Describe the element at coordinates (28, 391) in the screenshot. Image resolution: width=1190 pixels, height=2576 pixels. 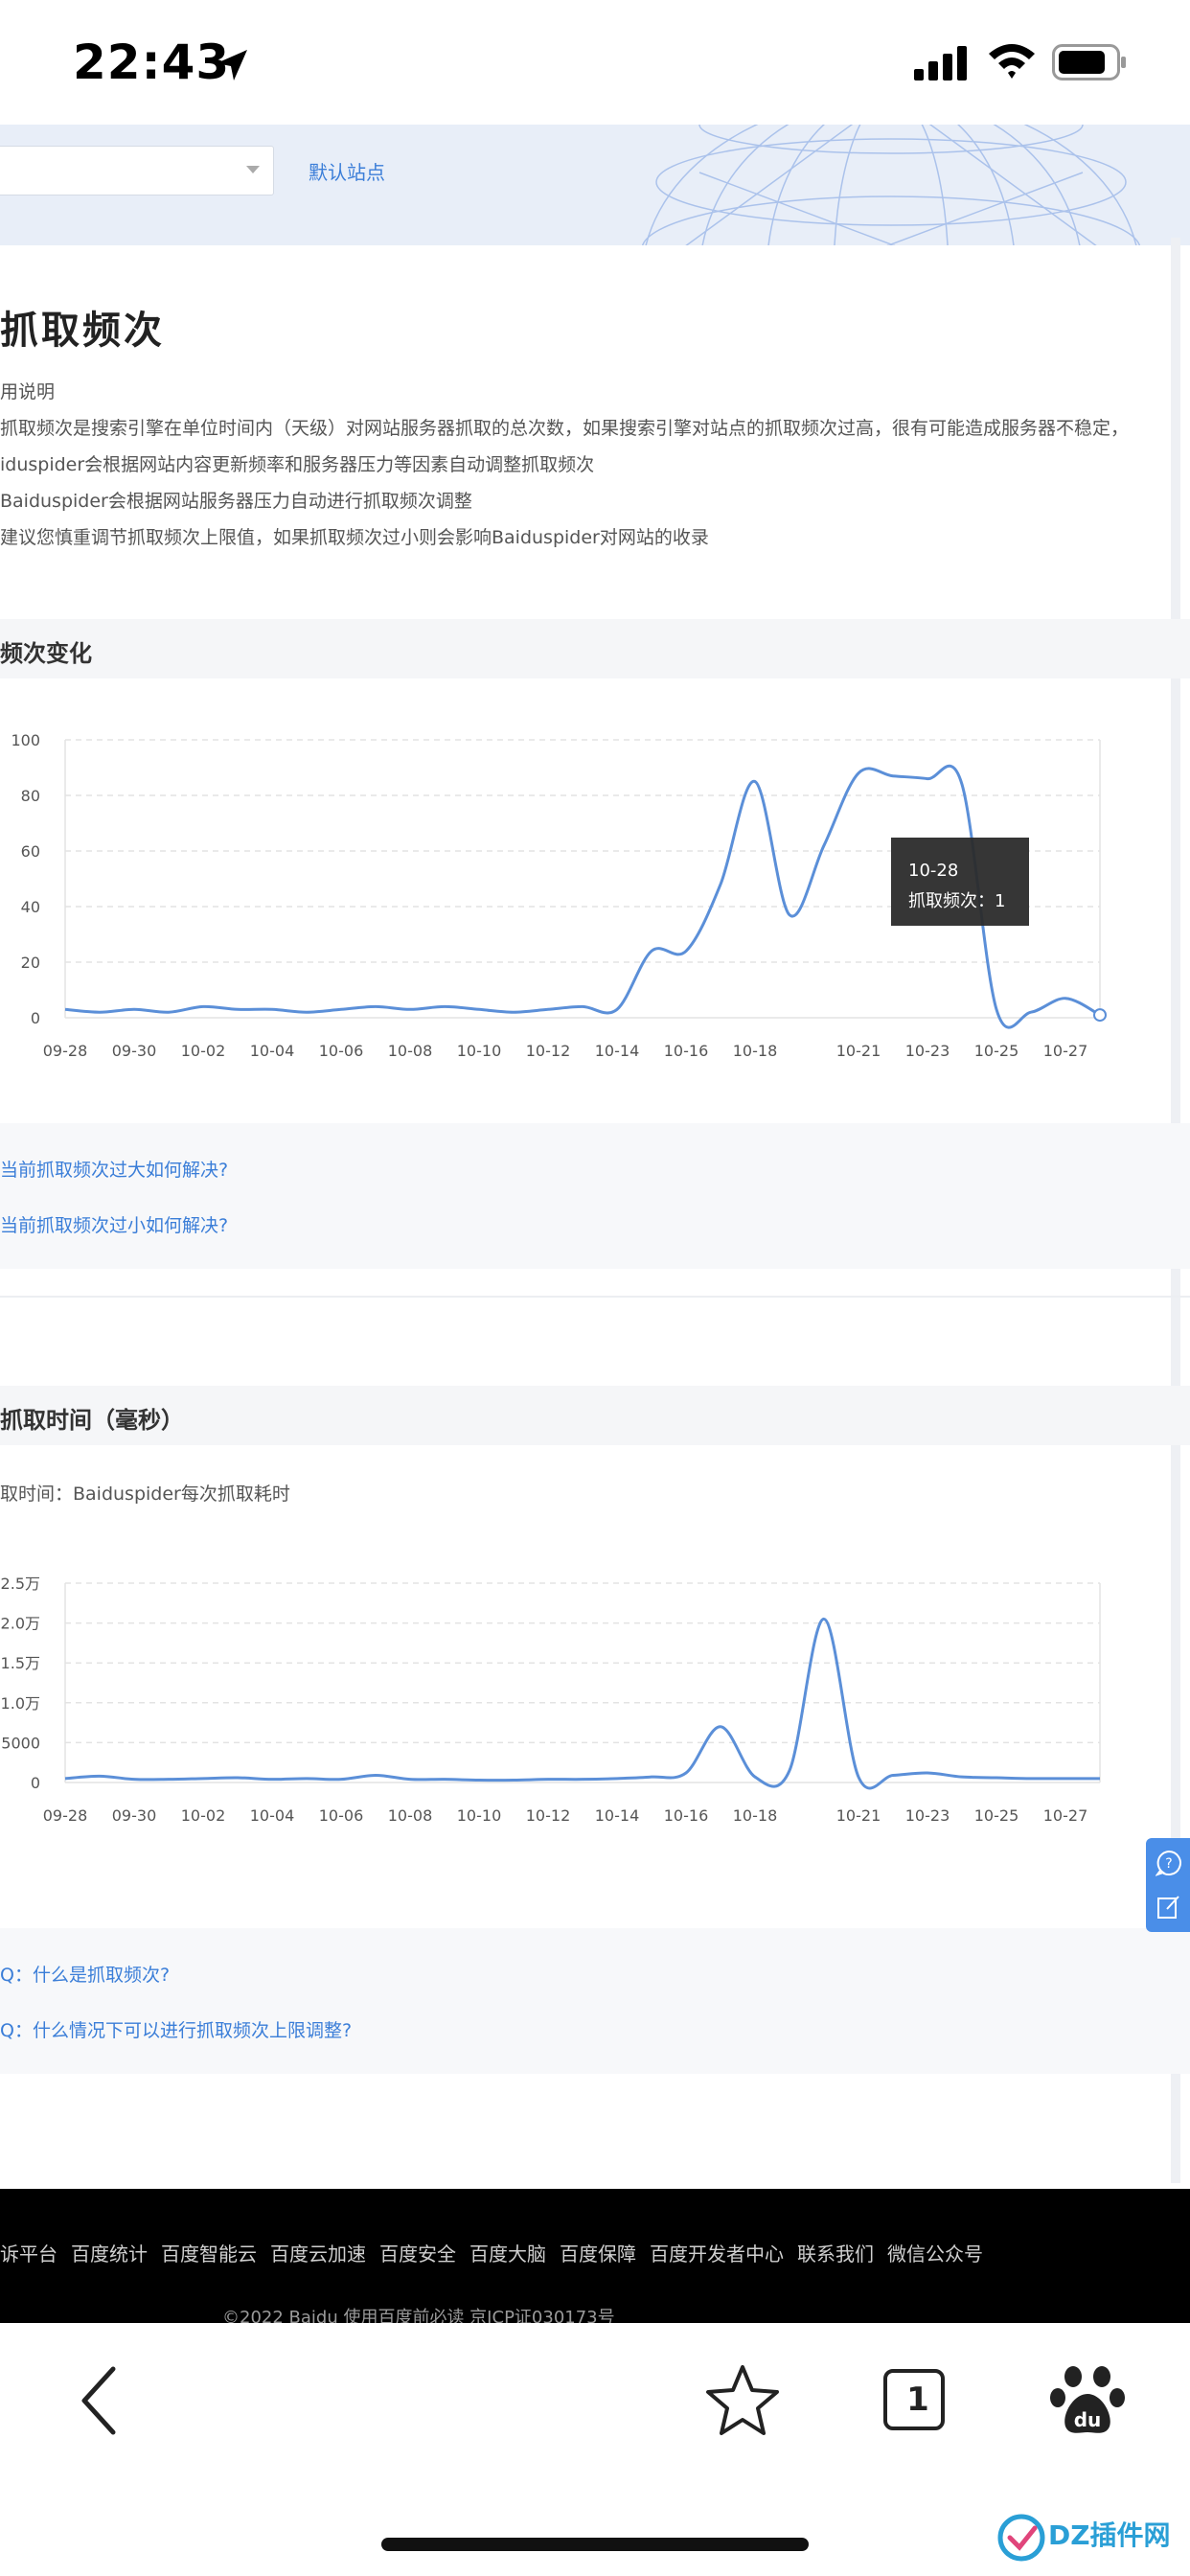
I see `usage-label: 用说明` at that location.